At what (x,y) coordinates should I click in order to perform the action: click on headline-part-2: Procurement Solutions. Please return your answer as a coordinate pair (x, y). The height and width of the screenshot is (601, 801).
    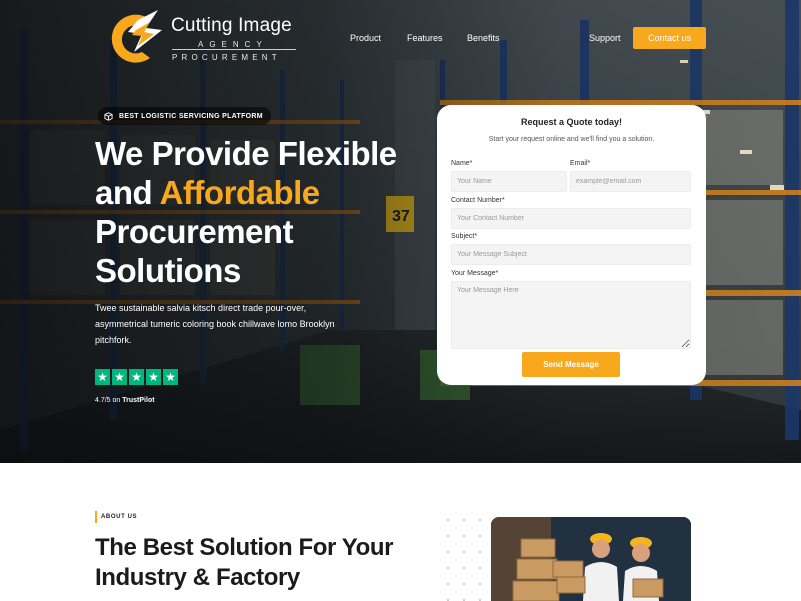
    Looking at the image, I should click on (194, 251).